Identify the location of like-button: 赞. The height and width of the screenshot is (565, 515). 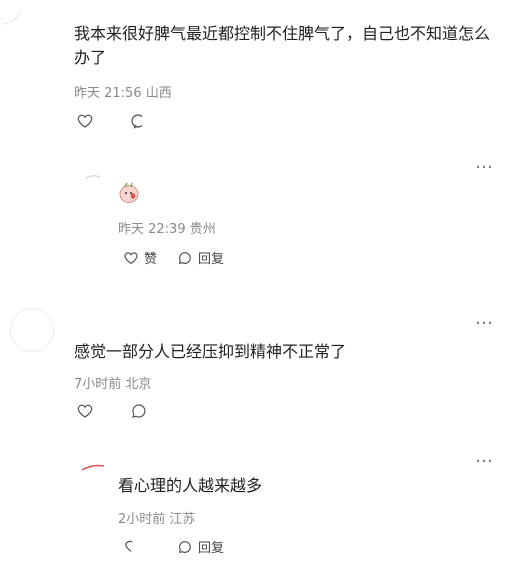
(139, 257).